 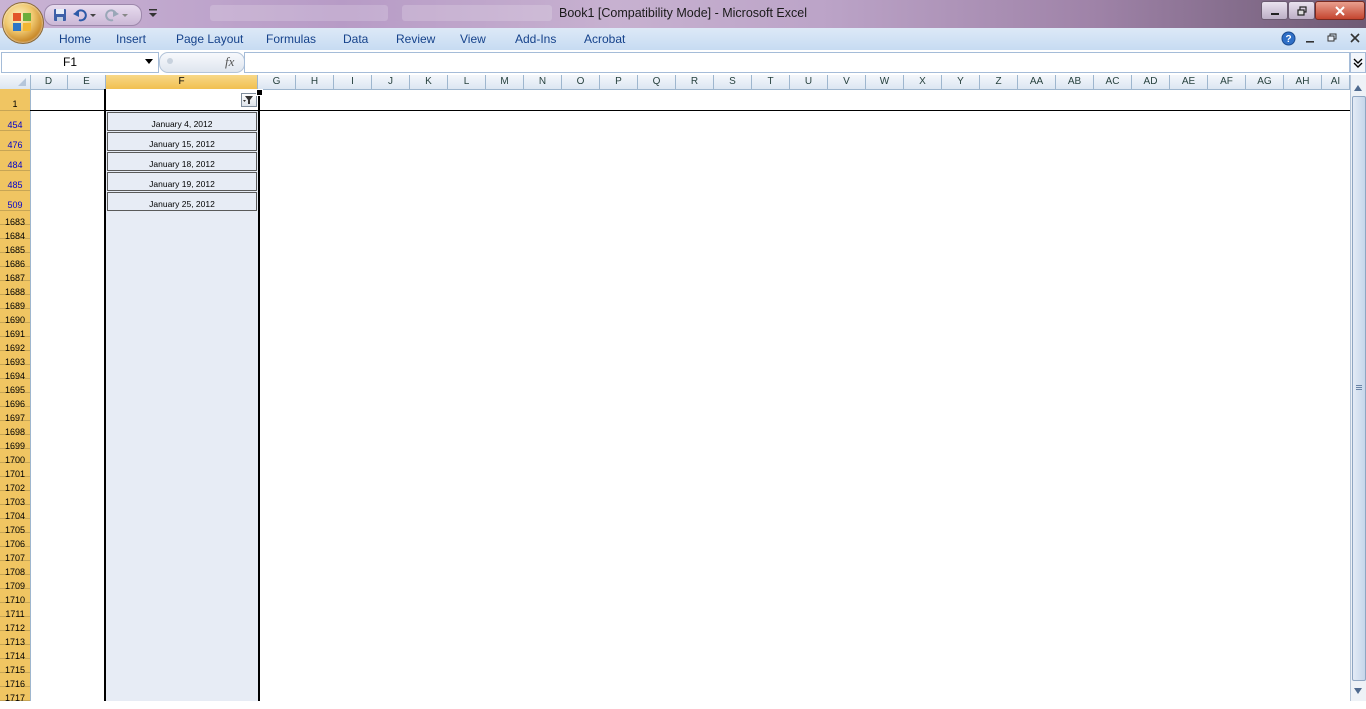 What do you see at coordinates (961, 82) in the screenshot?
I see `column-header-y: Y` at bounding box center [961, 82].